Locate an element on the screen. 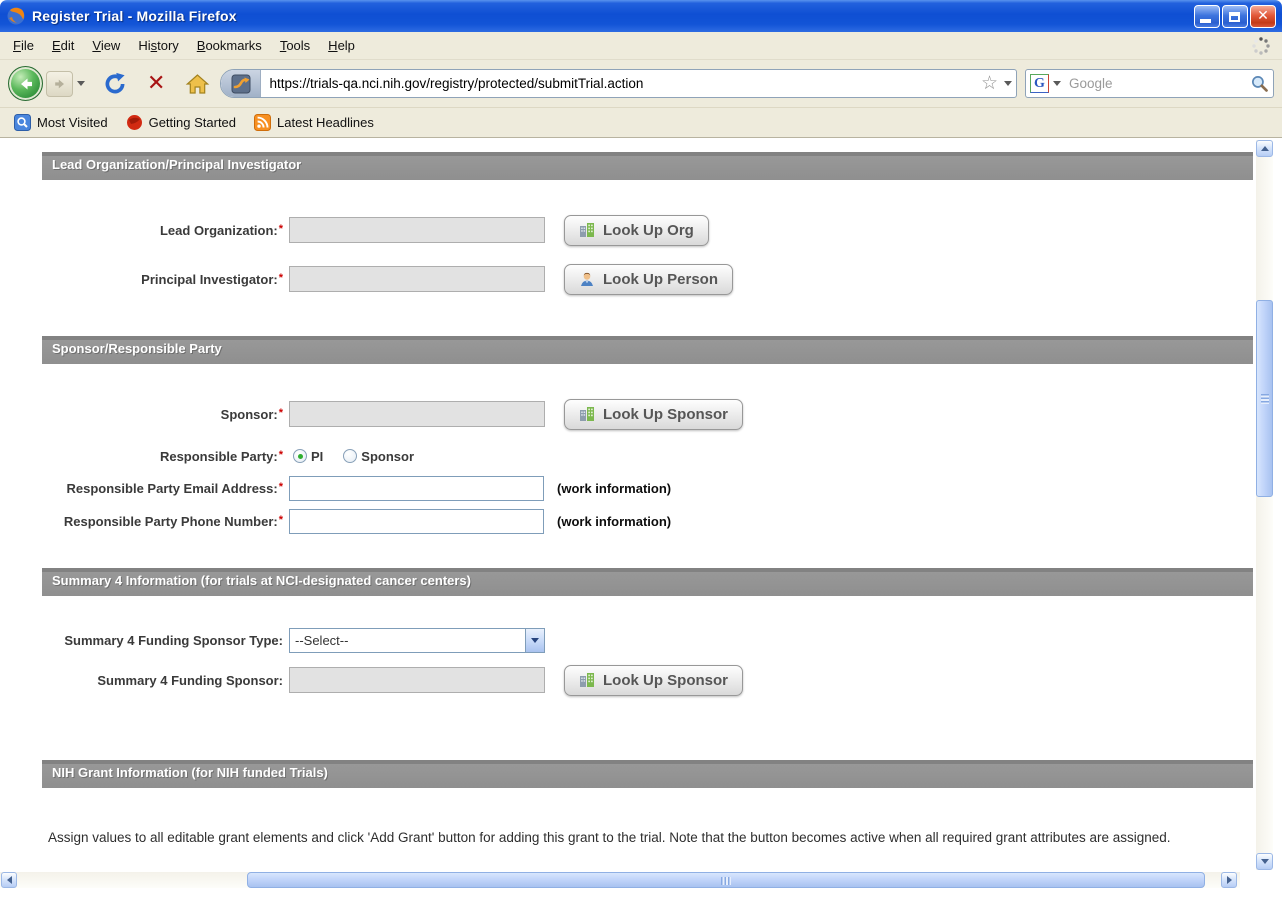 The image size is (1282, 923). scroll-down-button is located at coordinates (1264, 861).